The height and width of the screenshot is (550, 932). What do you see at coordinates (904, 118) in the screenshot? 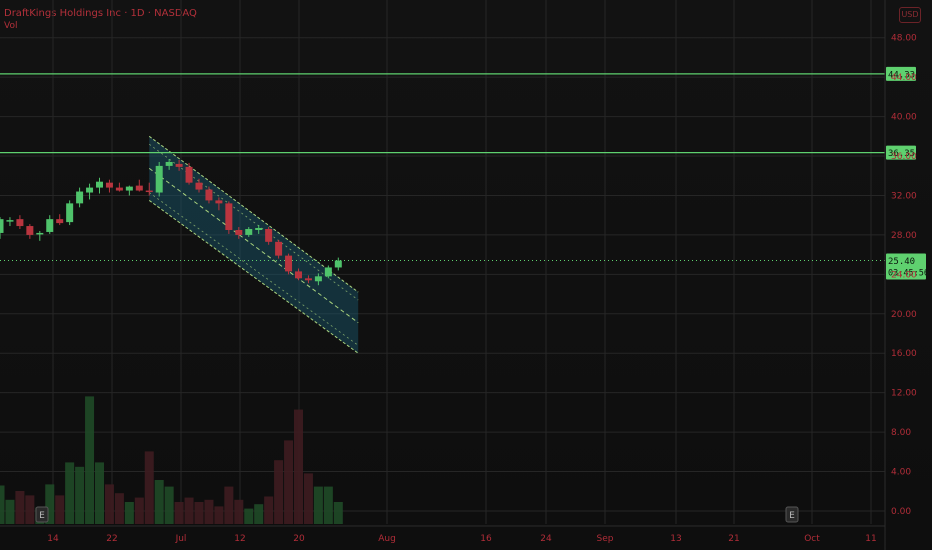
I see `price-tick-label: 40.00` at bounding box center [904, 118].